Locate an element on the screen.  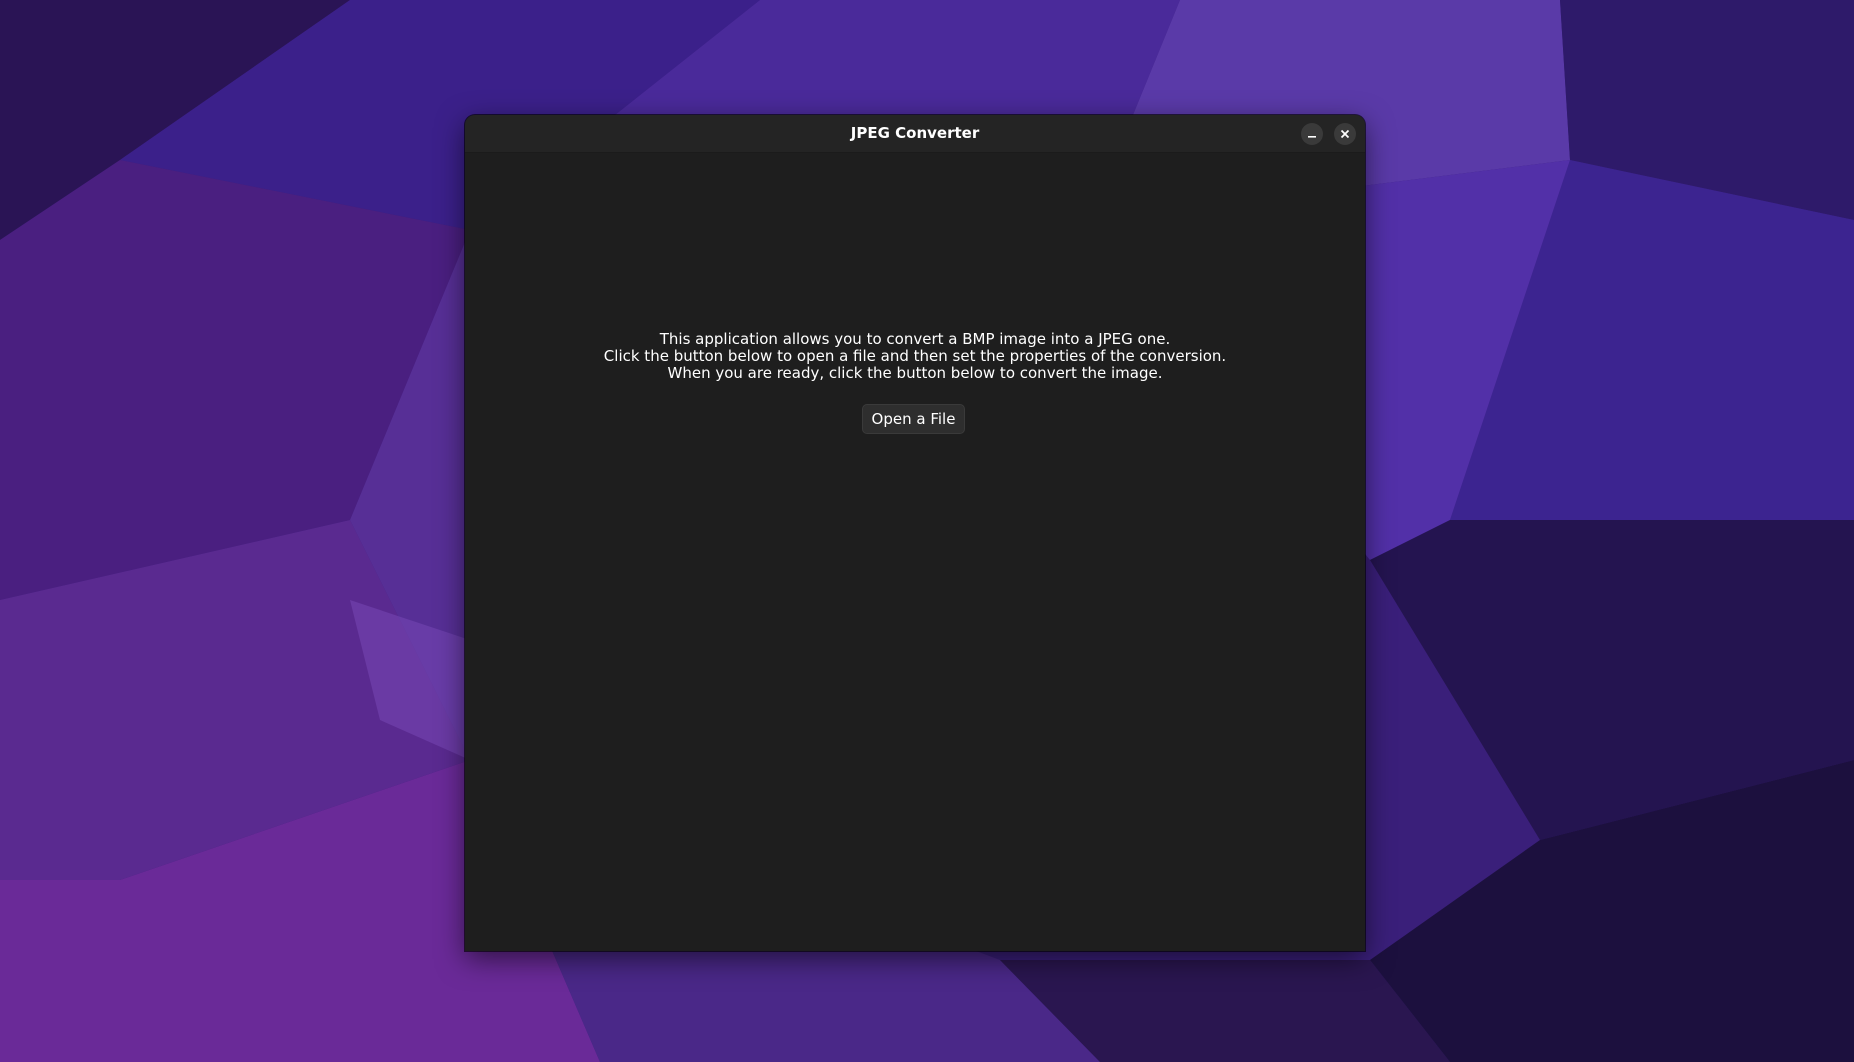
minimize-icon is located at coordinates (1312, 137).